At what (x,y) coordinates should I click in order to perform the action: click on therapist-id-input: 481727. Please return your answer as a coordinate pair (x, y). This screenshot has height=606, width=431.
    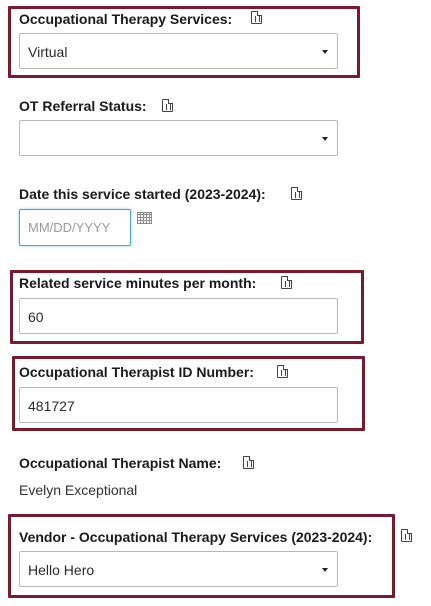
    Looking at the image, I should click on (178, 405).